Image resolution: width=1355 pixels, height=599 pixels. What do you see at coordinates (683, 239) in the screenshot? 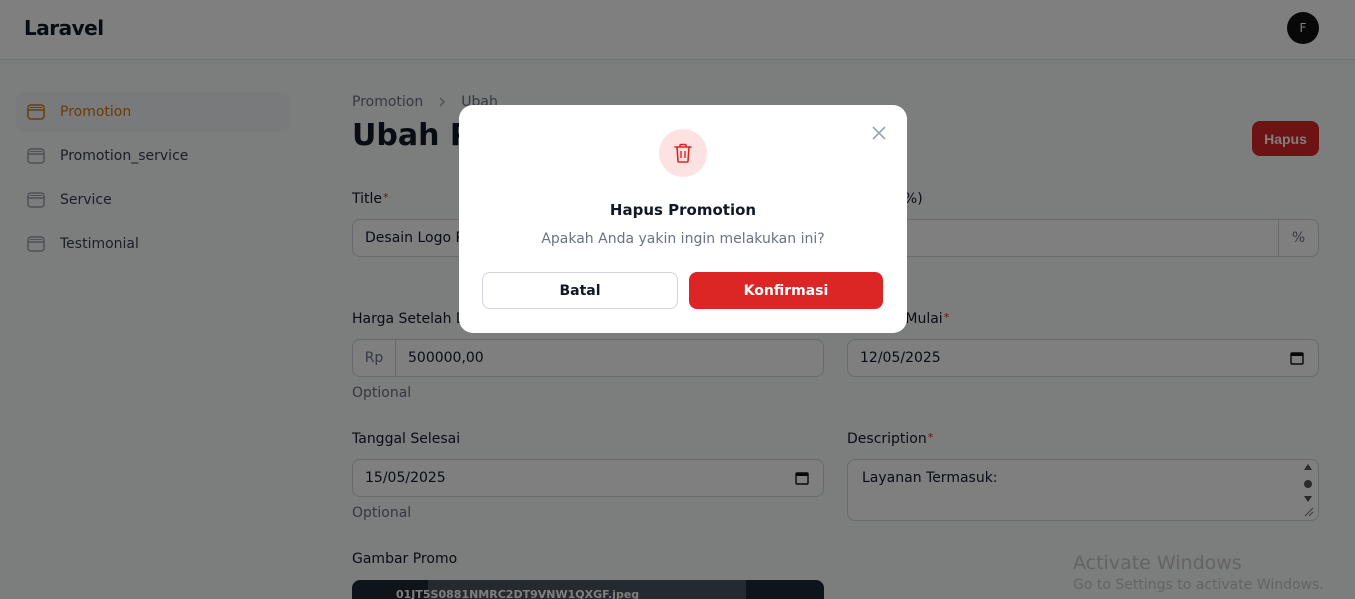
I see `modal-description: Apakah Anda yakin ingin melakukan ini?` at bounding box center [683, 239].